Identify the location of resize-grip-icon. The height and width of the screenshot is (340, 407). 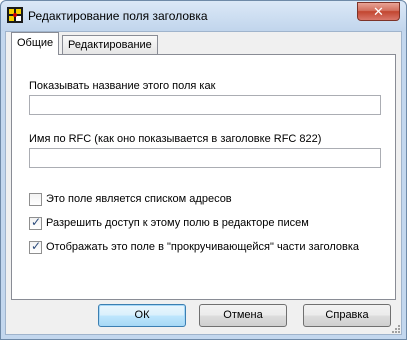
(395, 328).